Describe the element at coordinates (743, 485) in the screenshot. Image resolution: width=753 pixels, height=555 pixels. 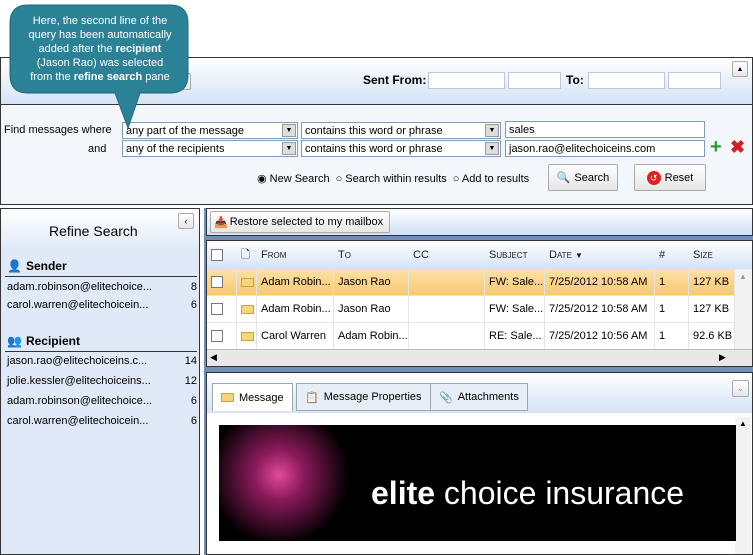
I see `preview-scrollbar: ▲` at that location.